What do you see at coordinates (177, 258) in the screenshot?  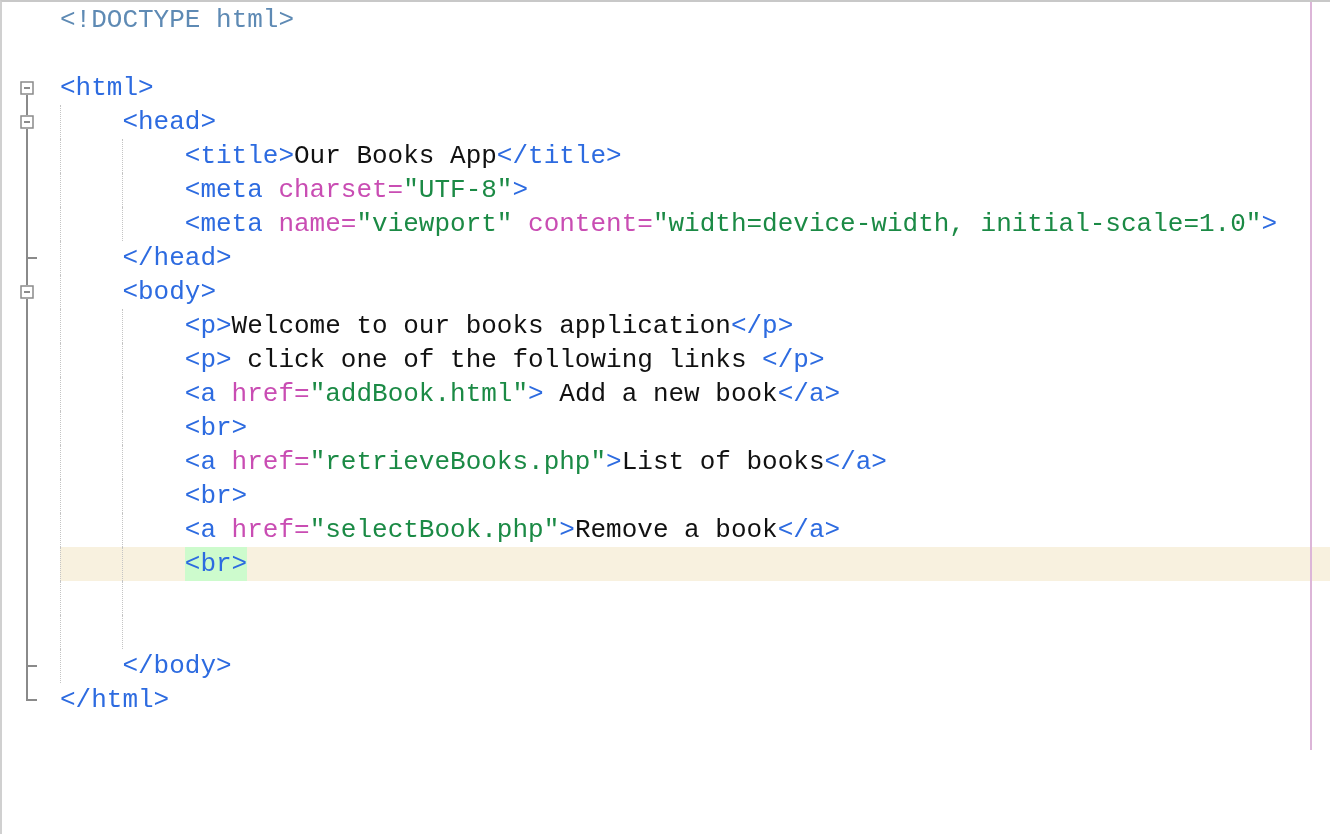 I see `code-line: </head>` at bounding box center [177, 258].